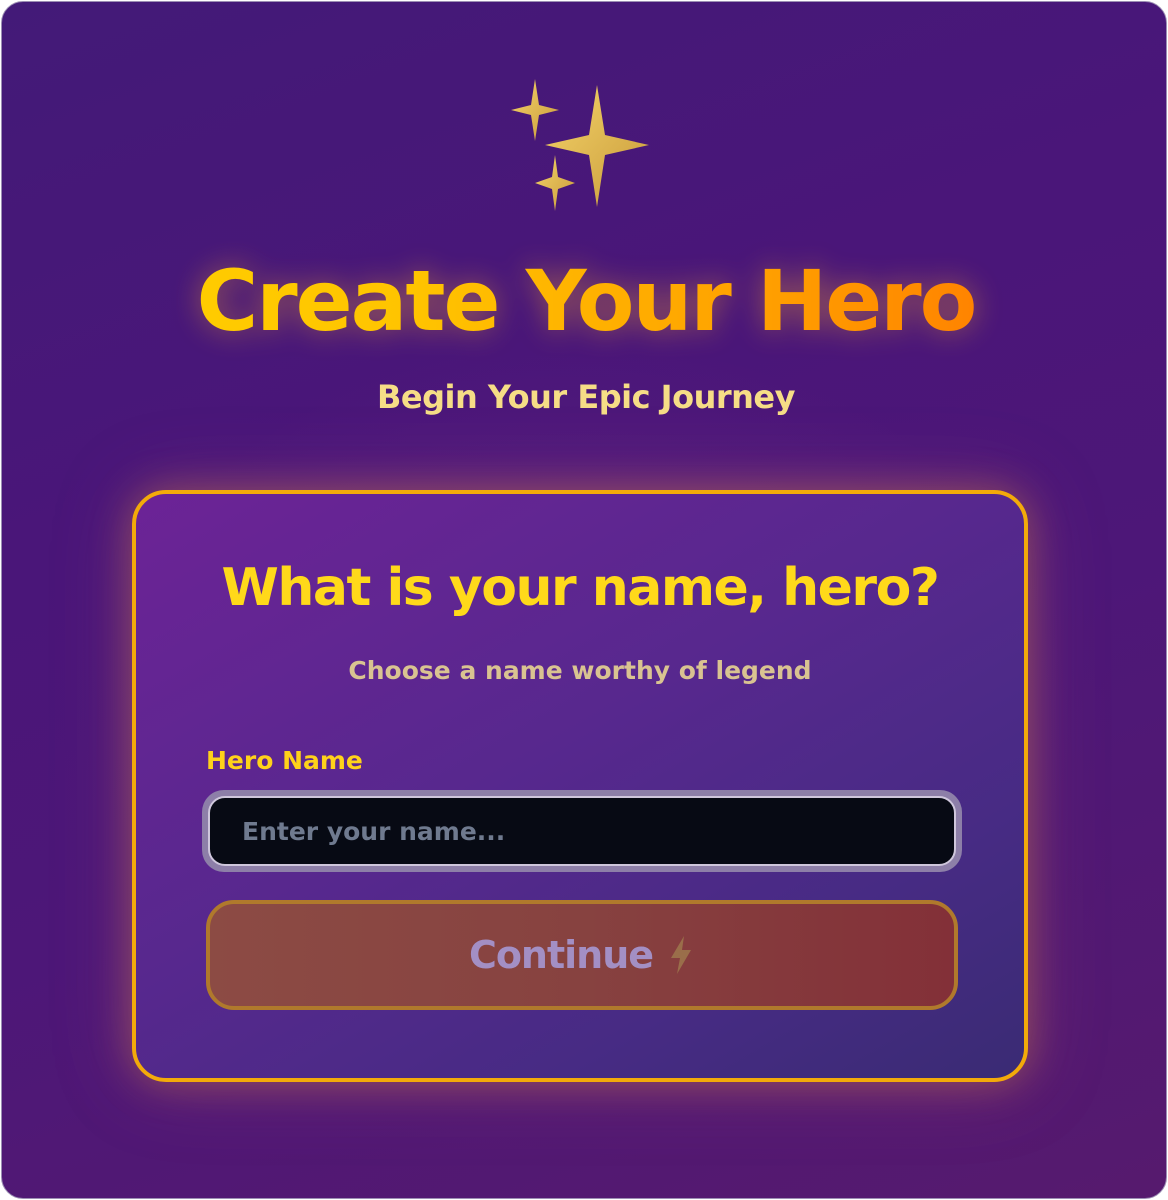  Describe the element at coordinates (561, 955) in the screenshot. I see `continue-button-label: Continue` at that location.